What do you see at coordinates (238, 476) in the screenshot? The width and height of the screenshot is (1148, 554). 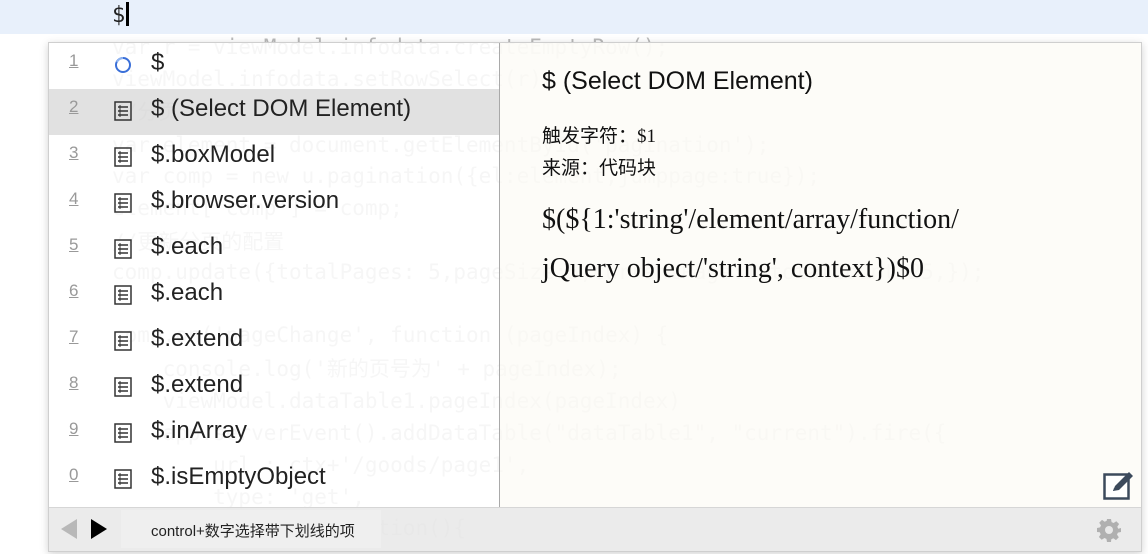 I see `item-label: $.isEmptyObject` at bounding box center [238, 476].